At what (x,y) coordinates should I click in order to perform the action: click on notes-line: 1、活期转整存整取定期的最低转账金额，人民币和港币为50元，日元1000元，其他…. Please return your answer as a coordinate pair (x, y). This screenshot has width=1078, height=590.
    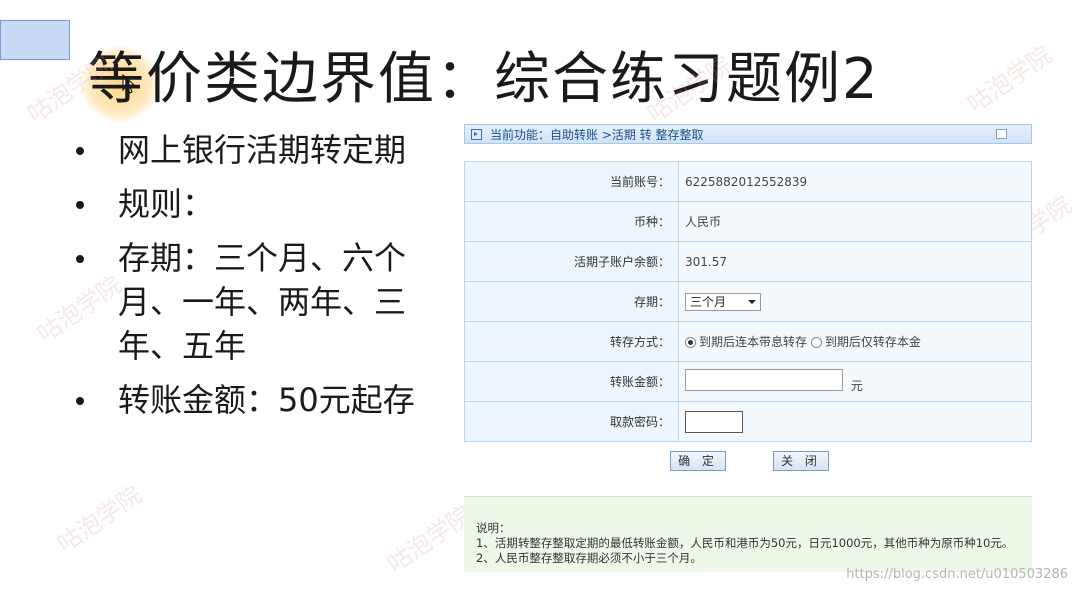
    Looking at the image, I should click on (745, 543).